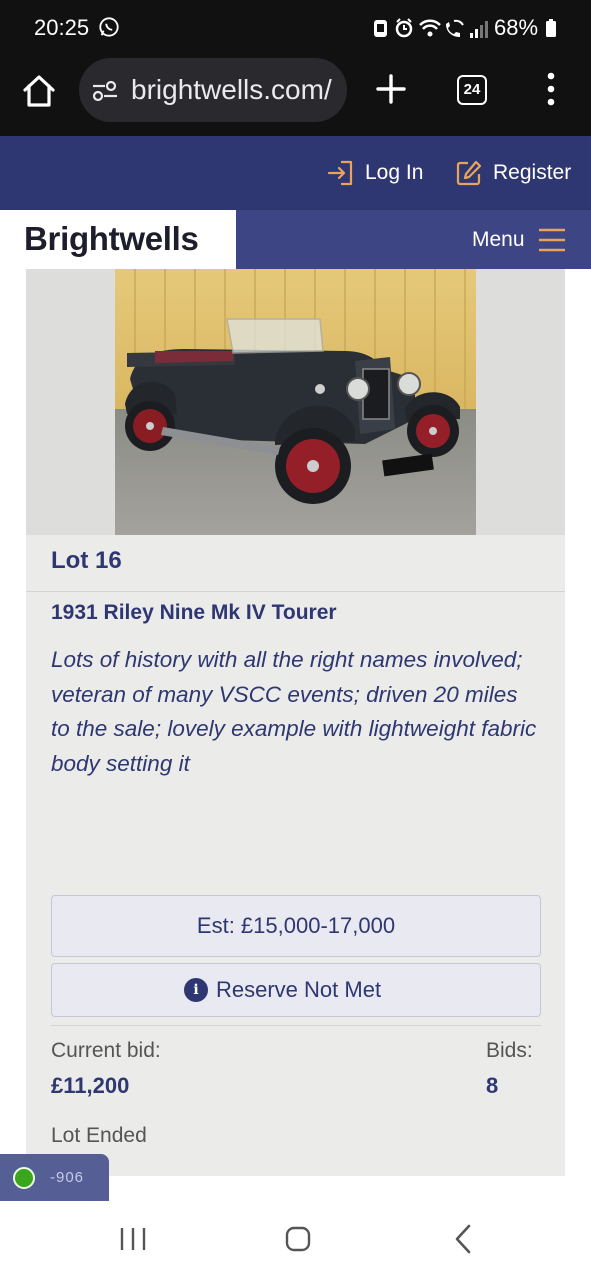 The image size is (591, 1280). Describe the element at coordinates (532, 173) in the screenshot. I see `register-label: Register` at that location.